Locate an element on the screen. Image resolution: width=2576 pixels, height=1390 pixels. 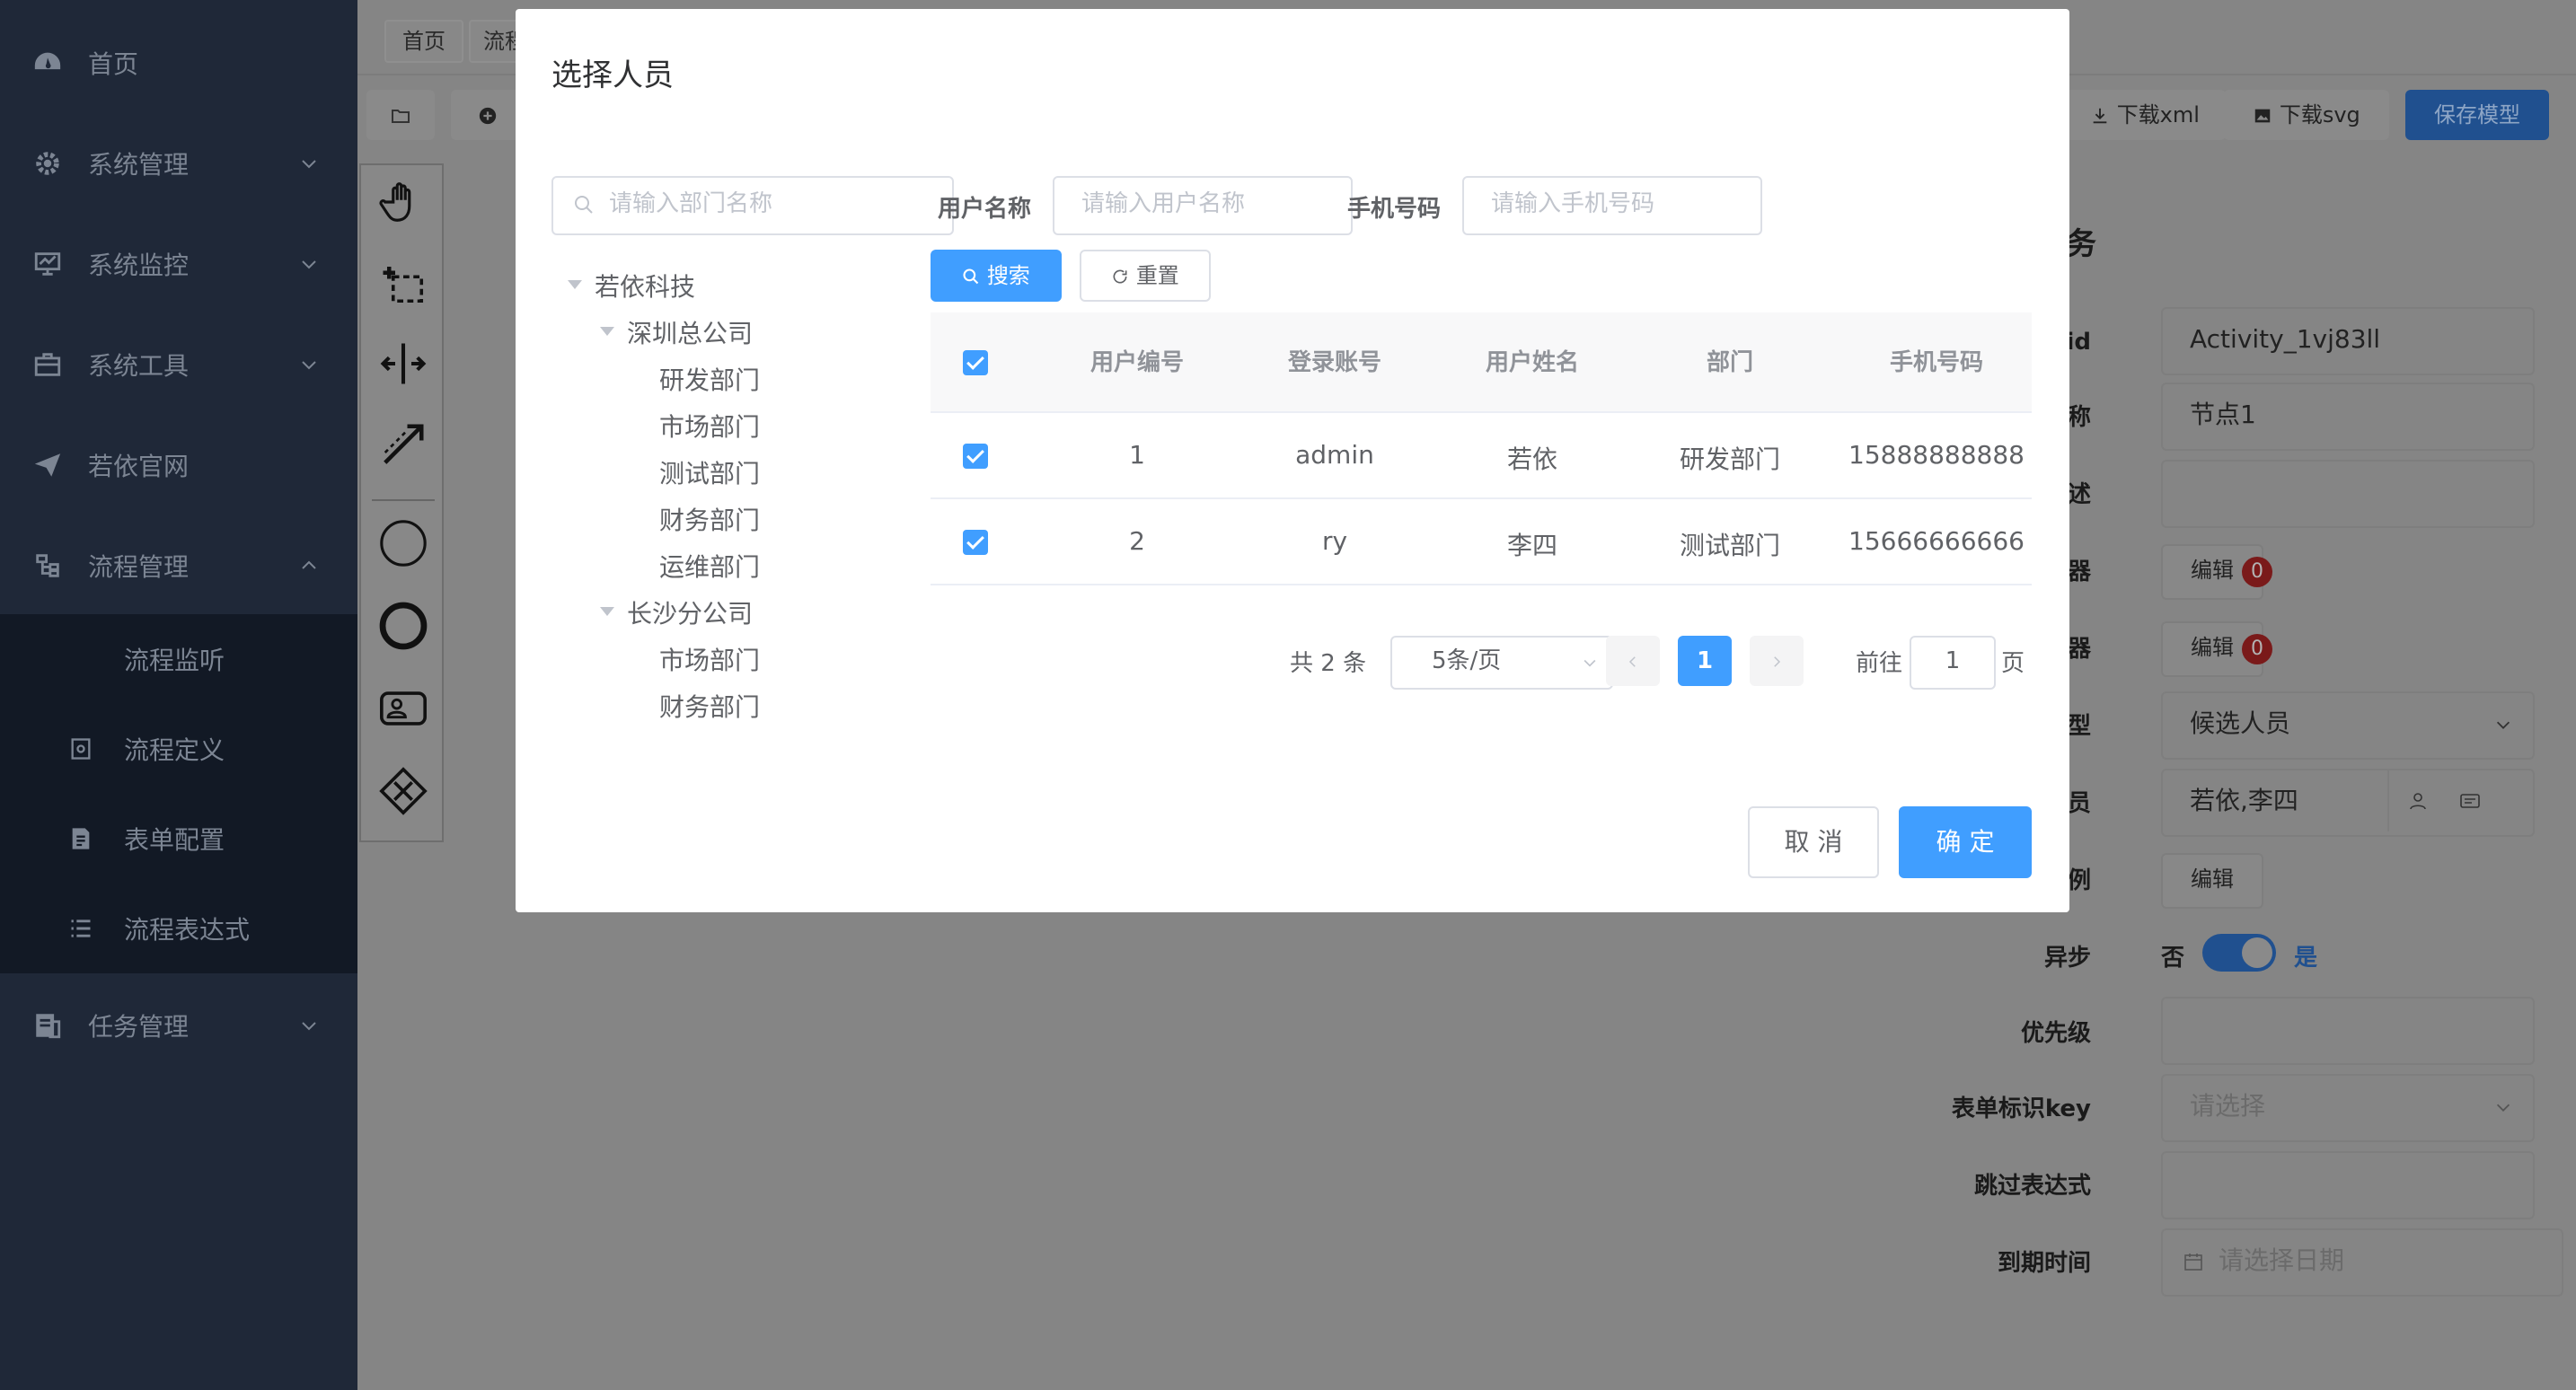
image-icon is located at coordinates (2262, 116).